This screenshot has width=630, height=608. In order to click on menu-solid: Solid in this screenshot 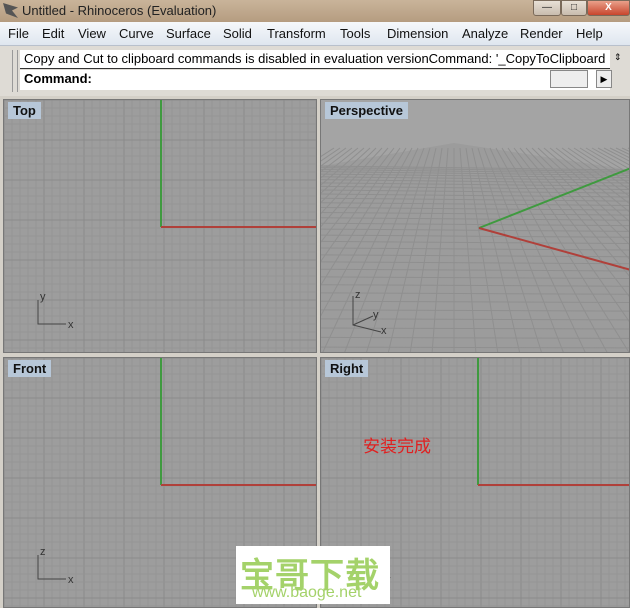, I will do `click(237, 33)`.